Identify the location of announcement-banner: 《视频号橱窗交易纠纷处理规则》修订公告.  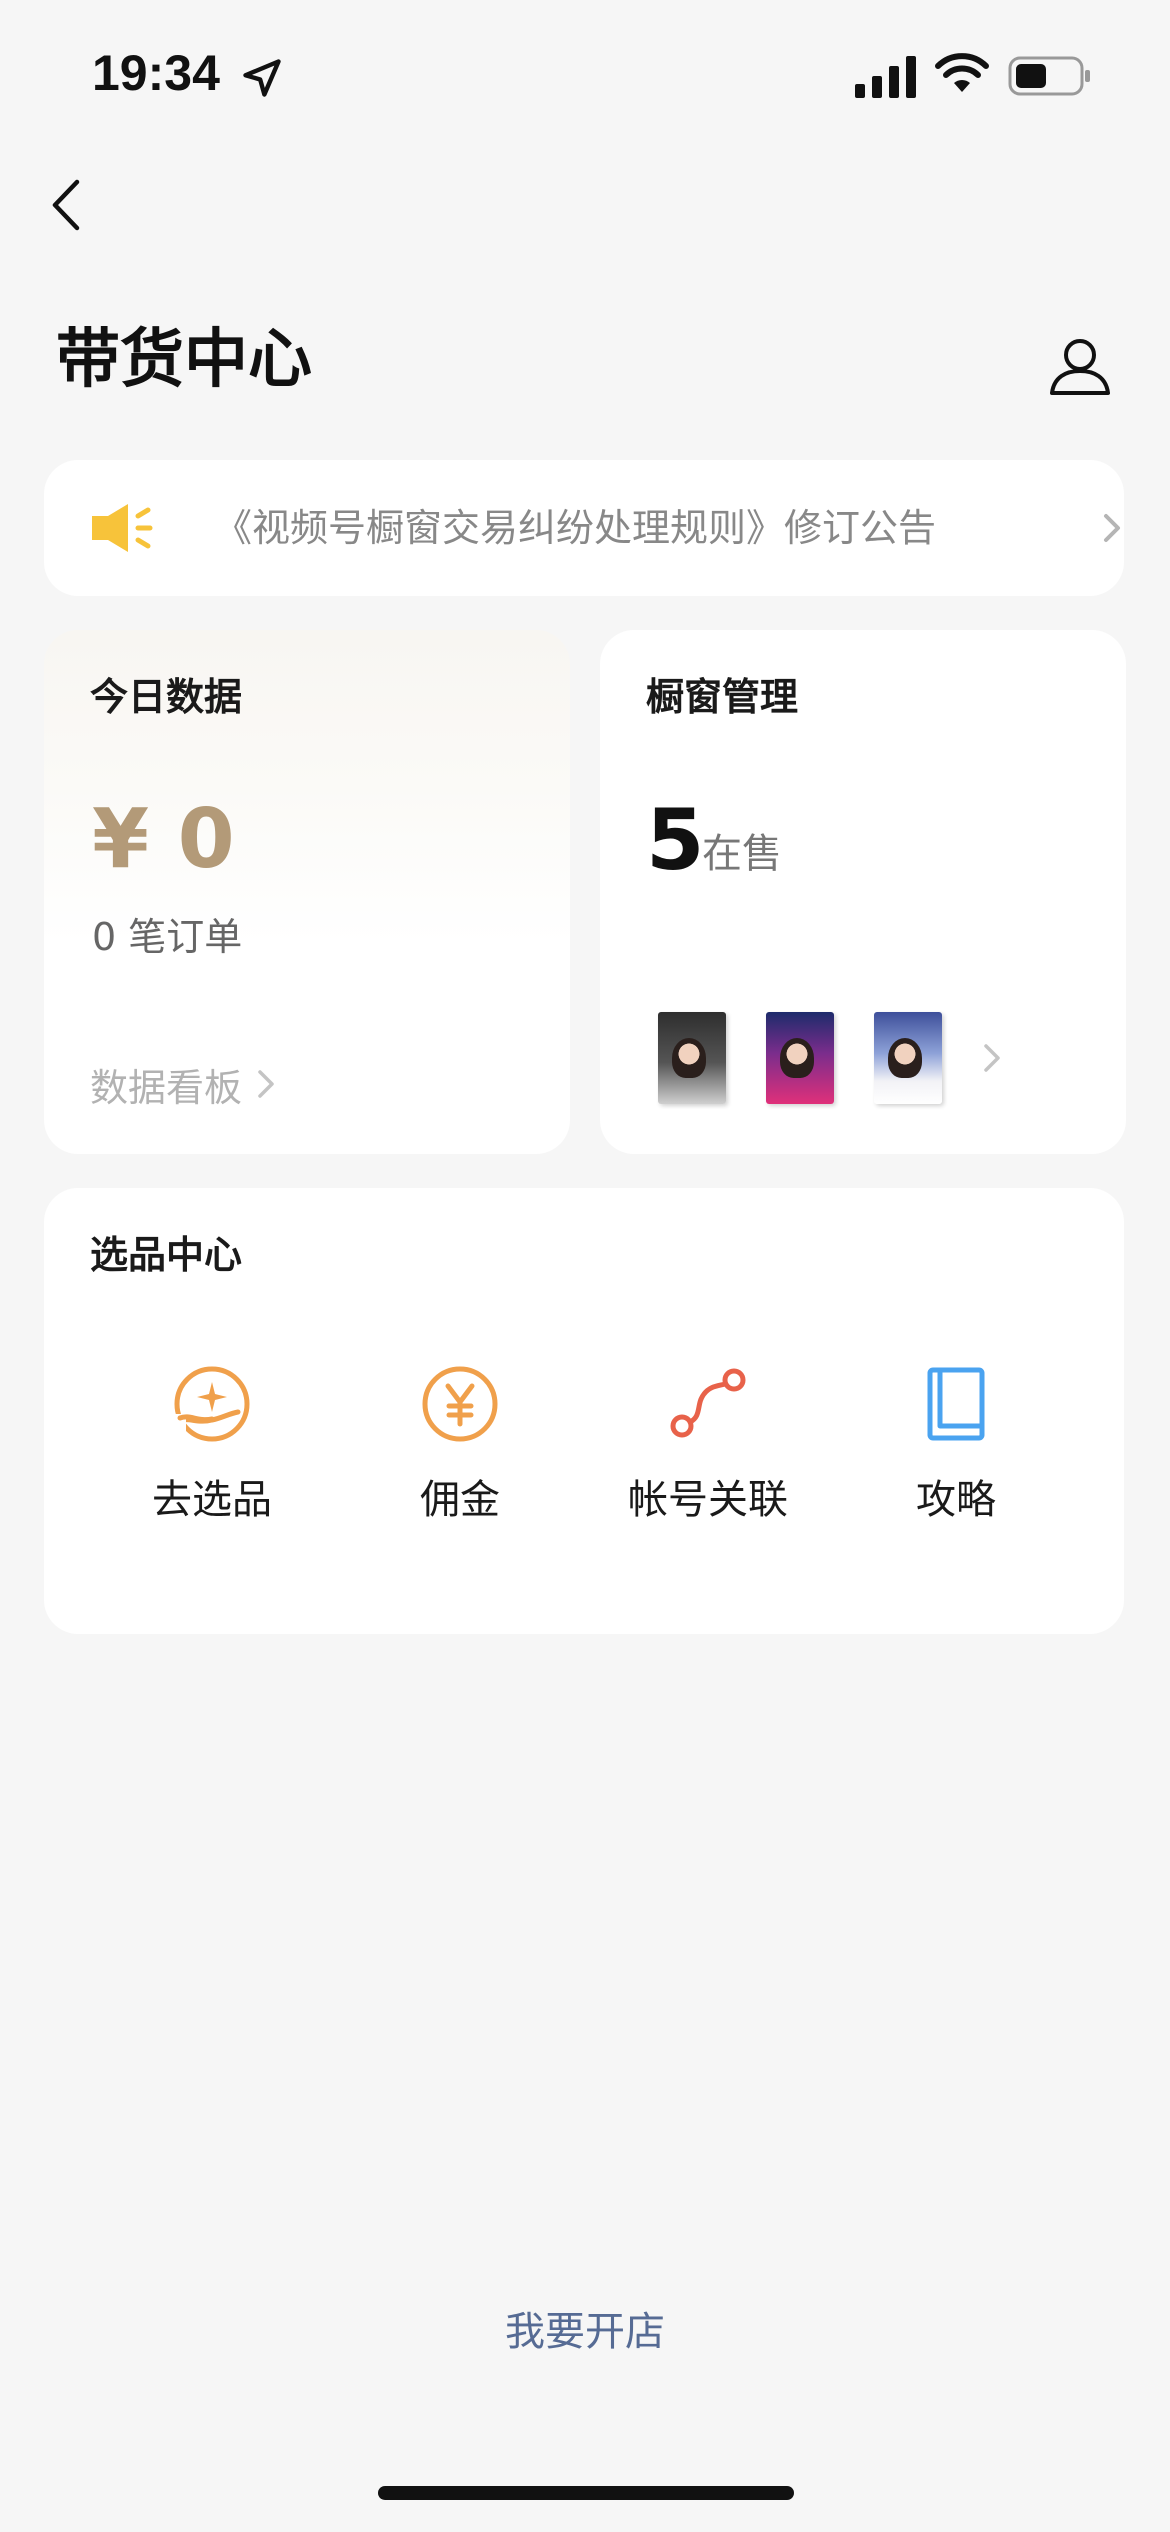
(584, 528).